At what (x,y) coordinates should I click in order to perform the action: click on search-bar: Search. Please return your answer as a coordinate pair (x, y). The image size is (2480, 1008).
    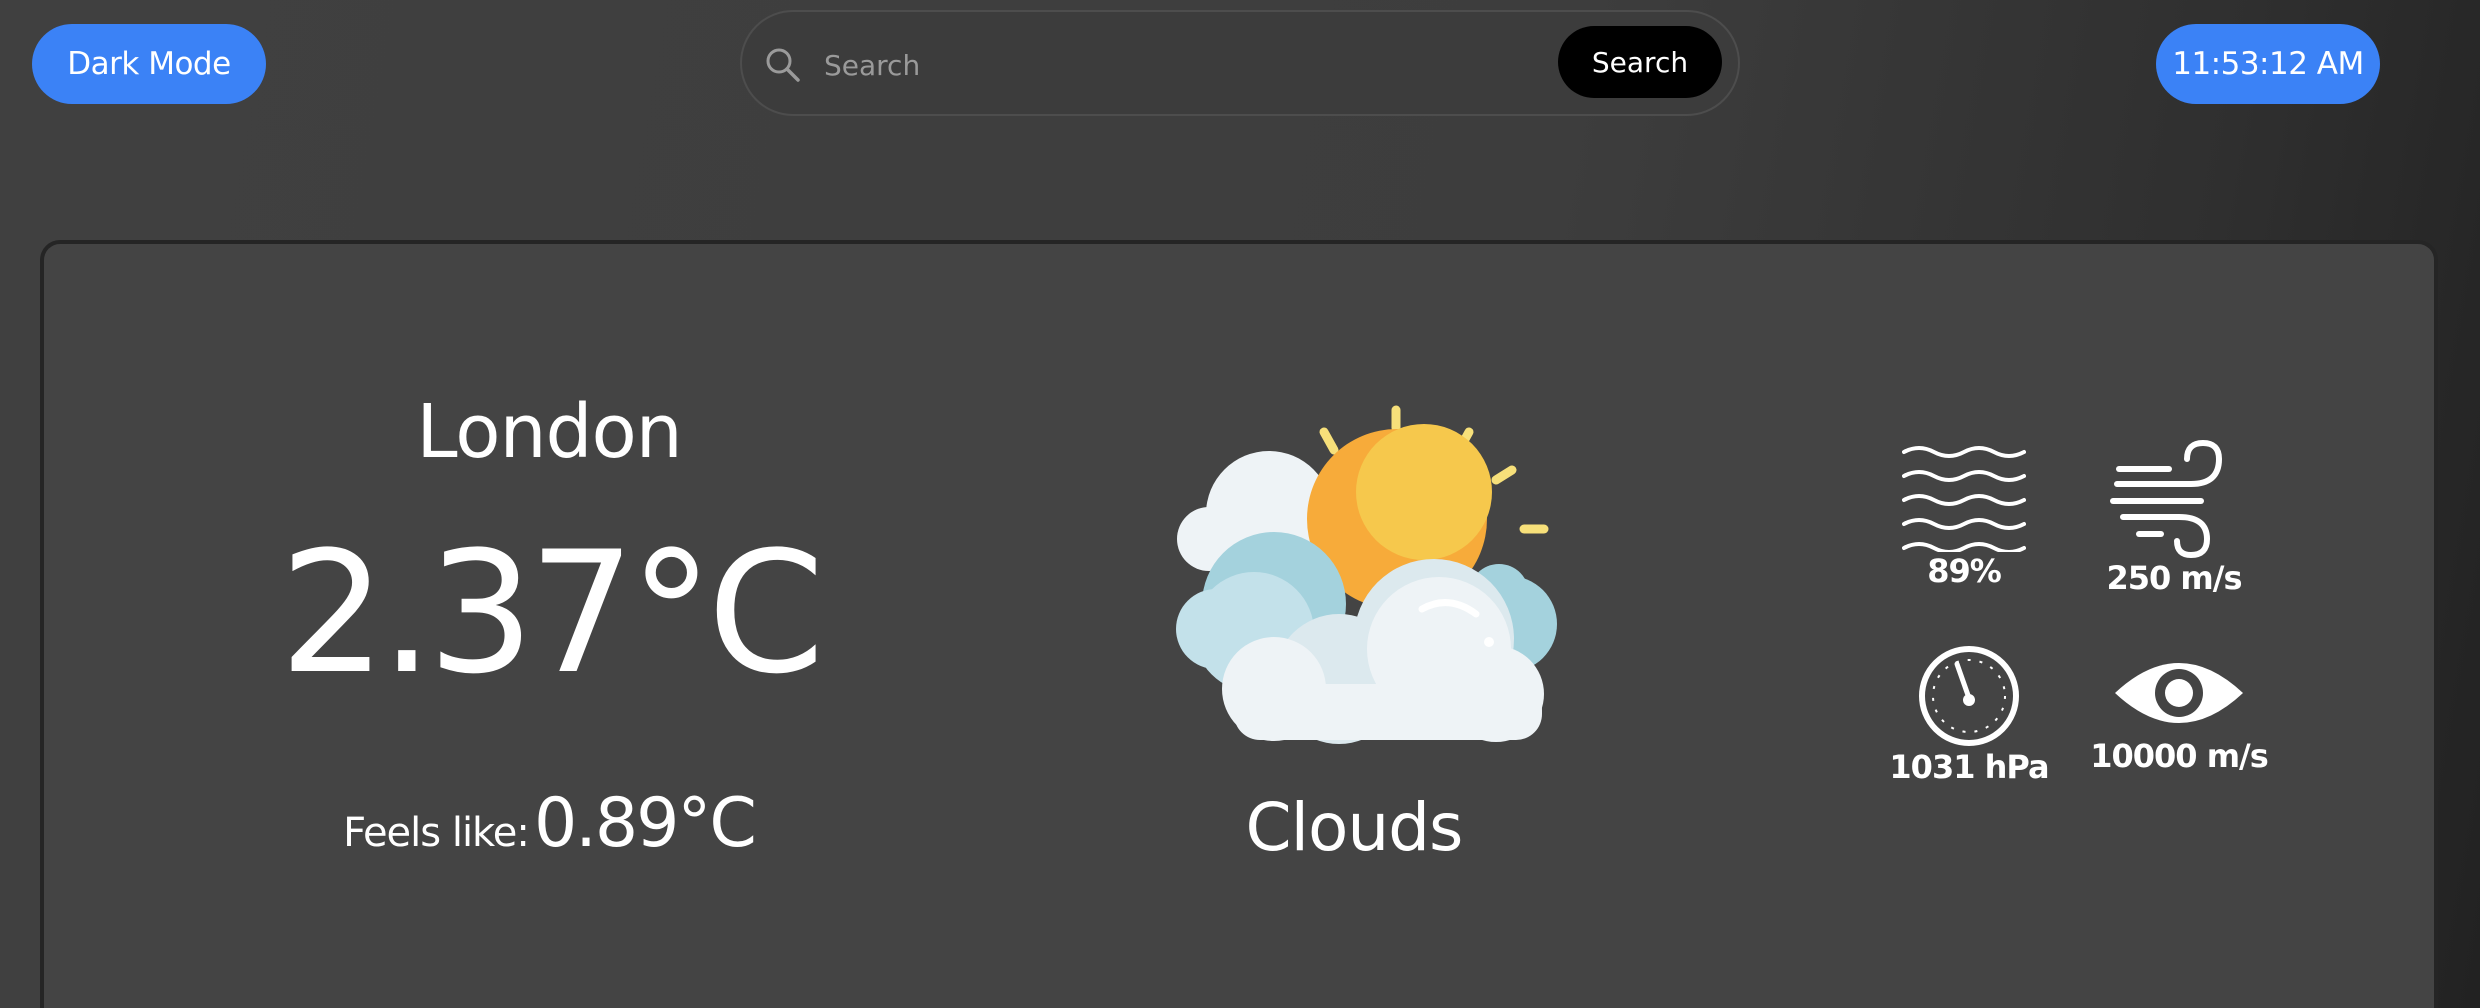
    Looking at the image, I should click on (1240, 63).